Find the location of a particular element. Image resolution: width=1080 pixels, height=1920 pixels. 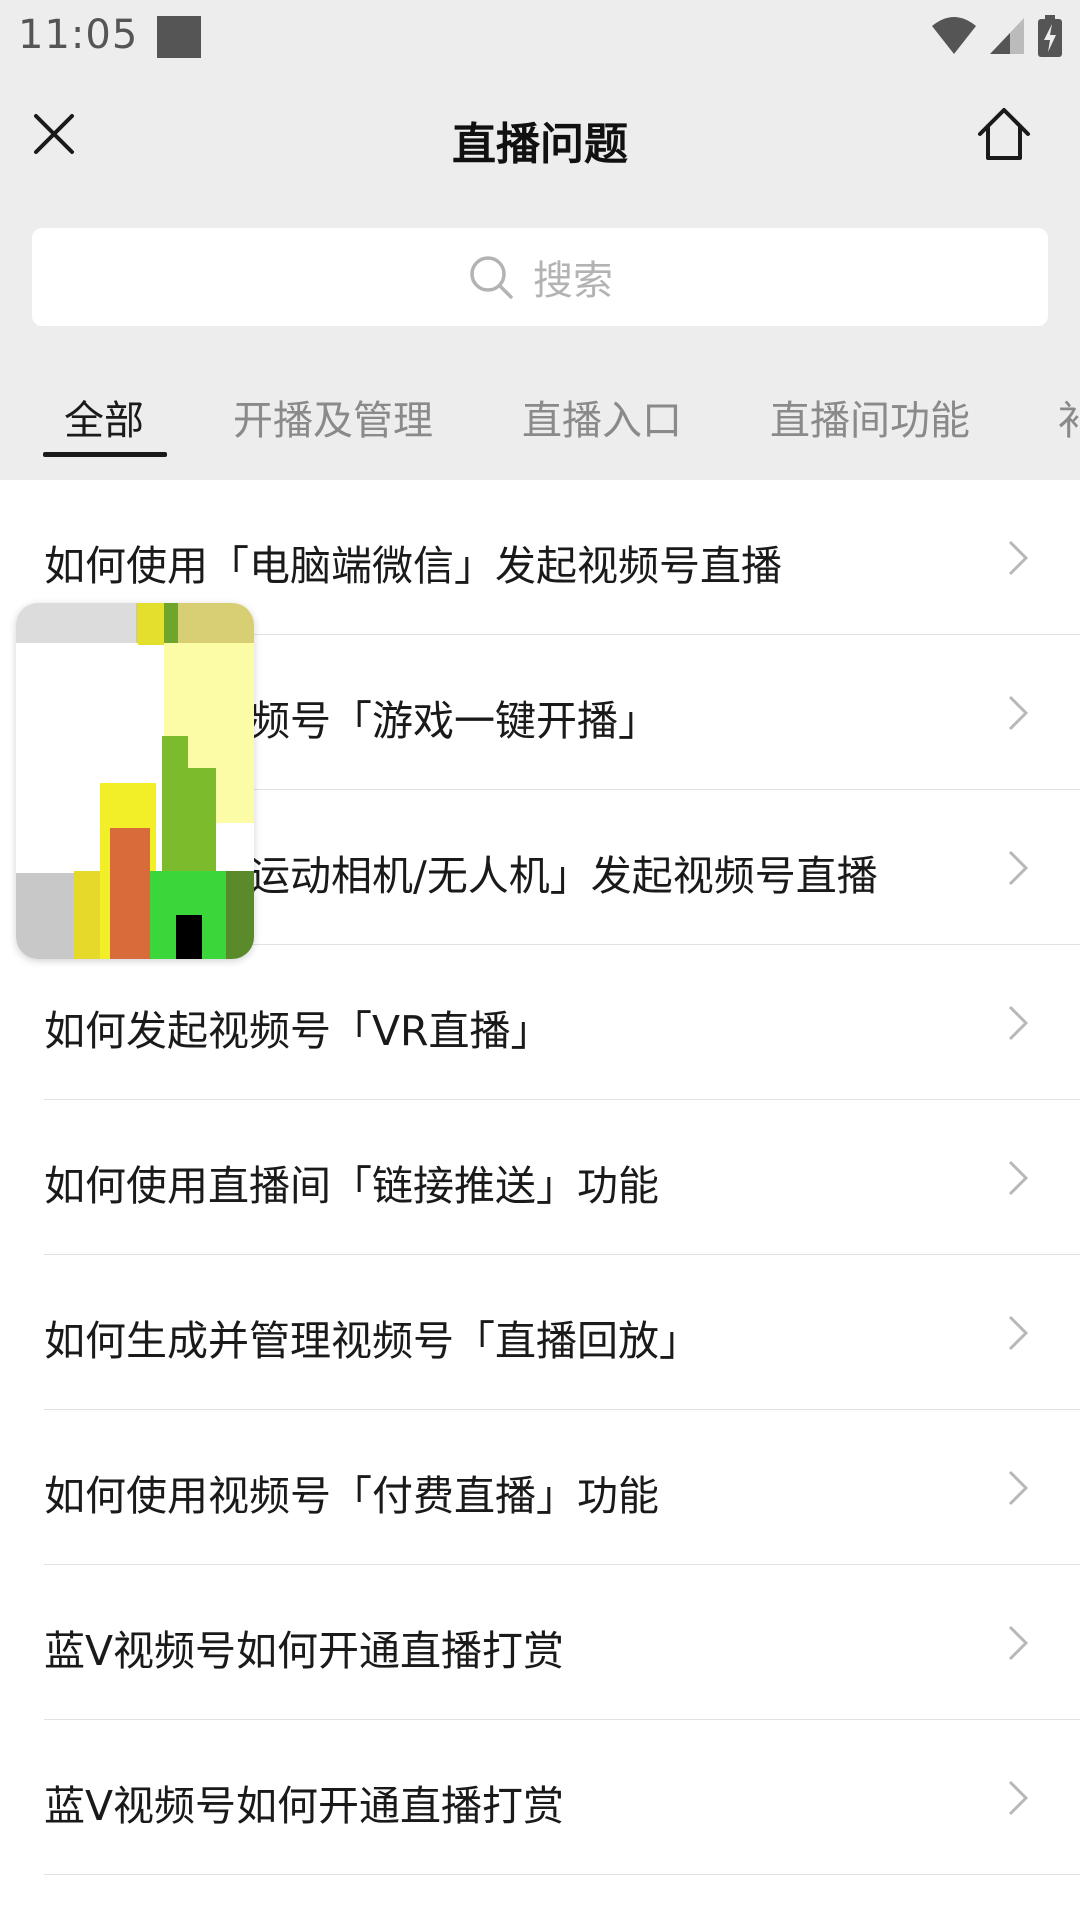

battery-charging-icon is located at coordinates (1050, 36).